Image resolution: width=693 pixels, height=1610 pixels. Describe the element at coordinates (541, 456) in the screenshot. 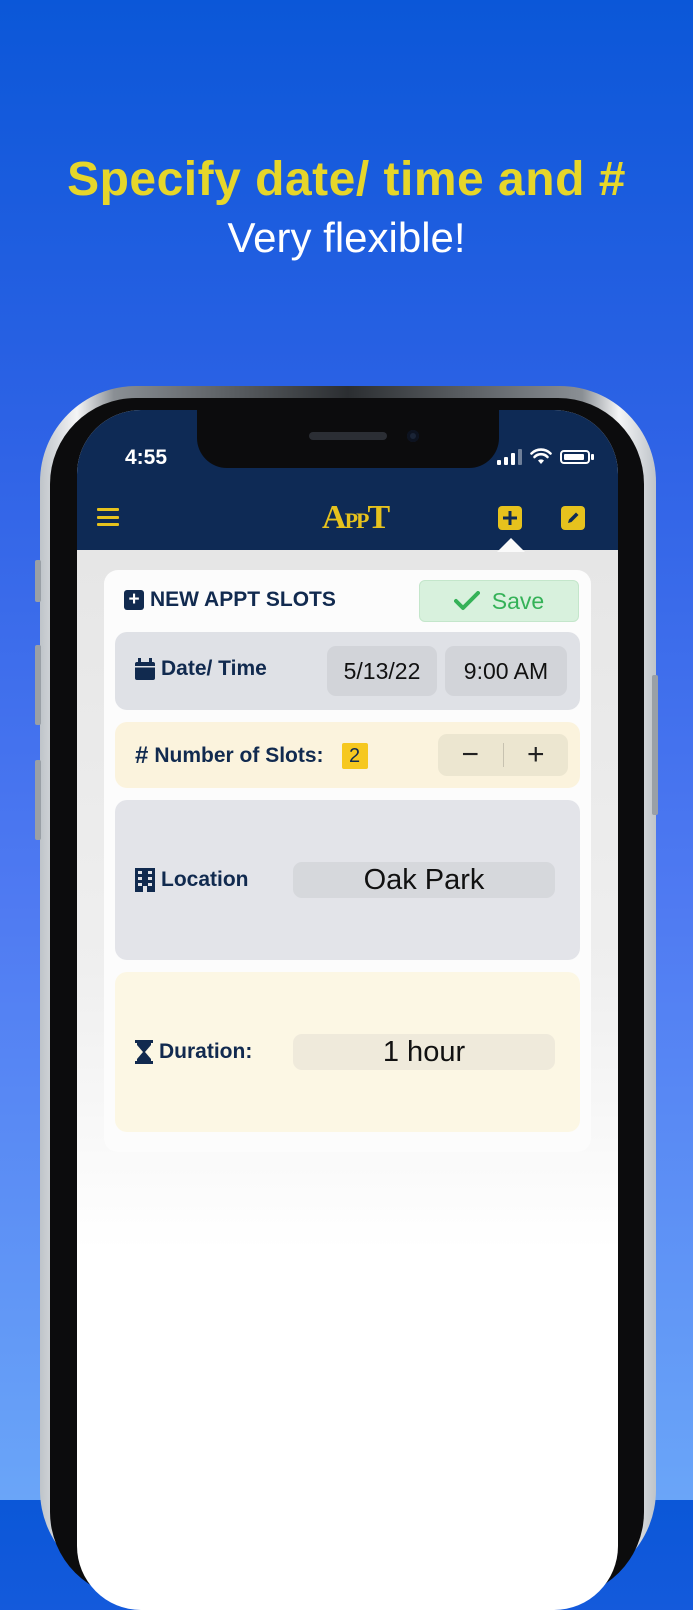

I see `wifi-icon` at that location.